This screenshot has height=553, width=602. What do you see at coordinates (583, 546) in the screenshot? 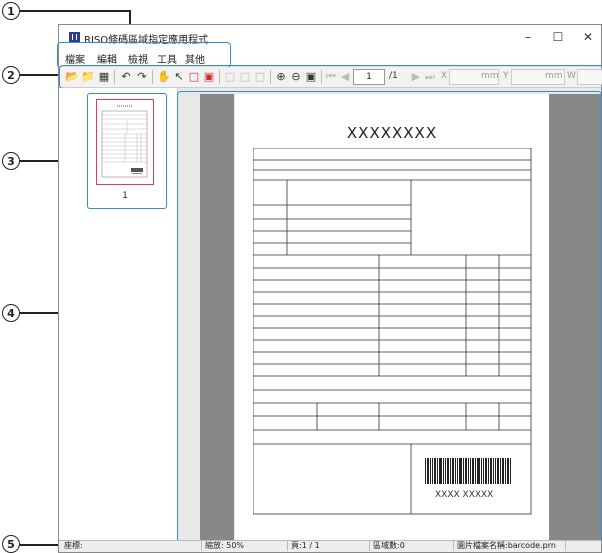
I see `status-extra` at bounding box center [583, 546].